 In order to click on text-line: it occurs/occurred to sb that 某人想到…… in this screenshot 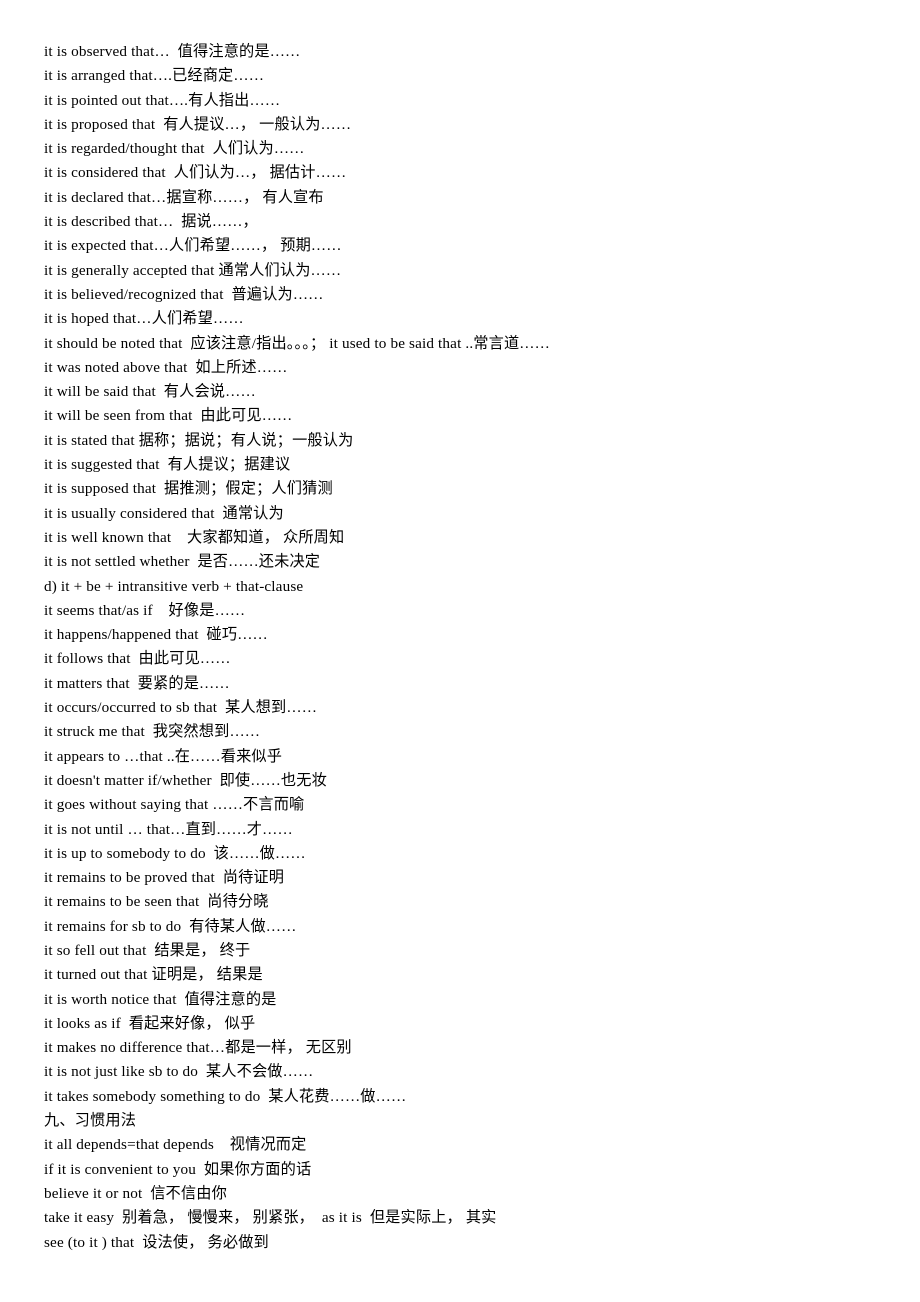, I will do `click(181, 708)`.